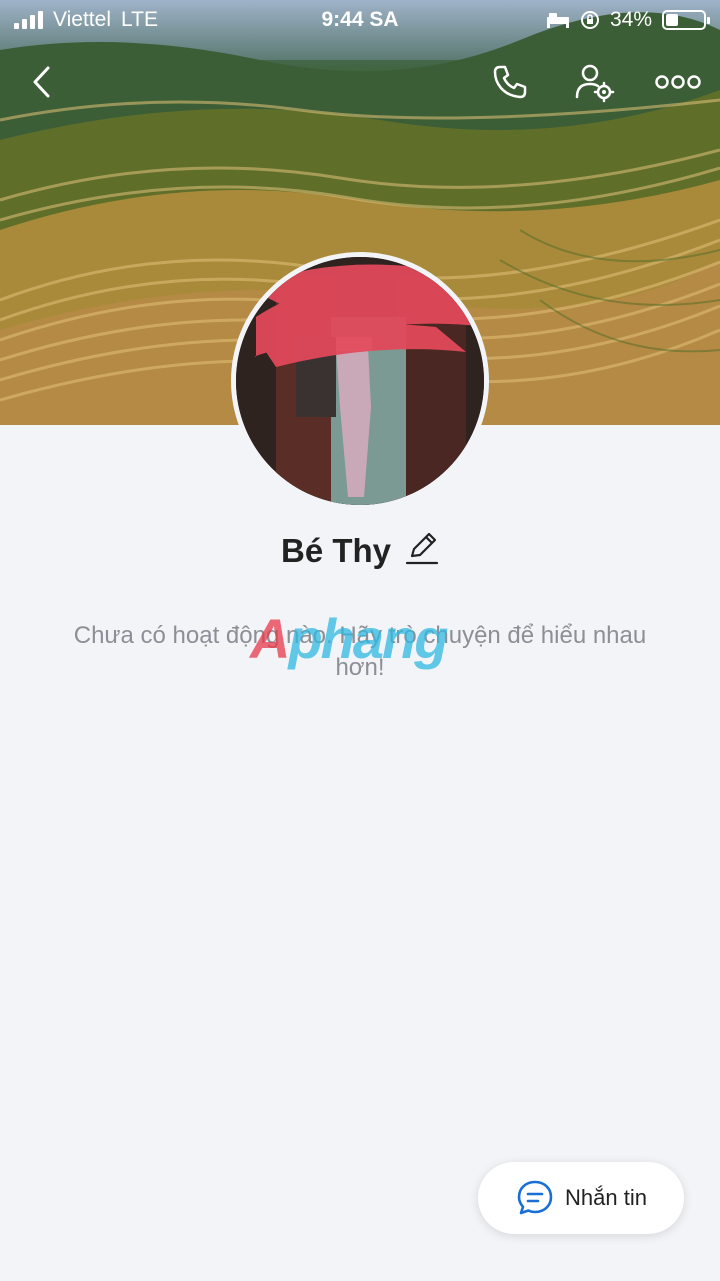  What do you see at coordinates (270, 638) in the screenshot?
I see `watermark-first-letter: A` at bounding box center [270, 638].